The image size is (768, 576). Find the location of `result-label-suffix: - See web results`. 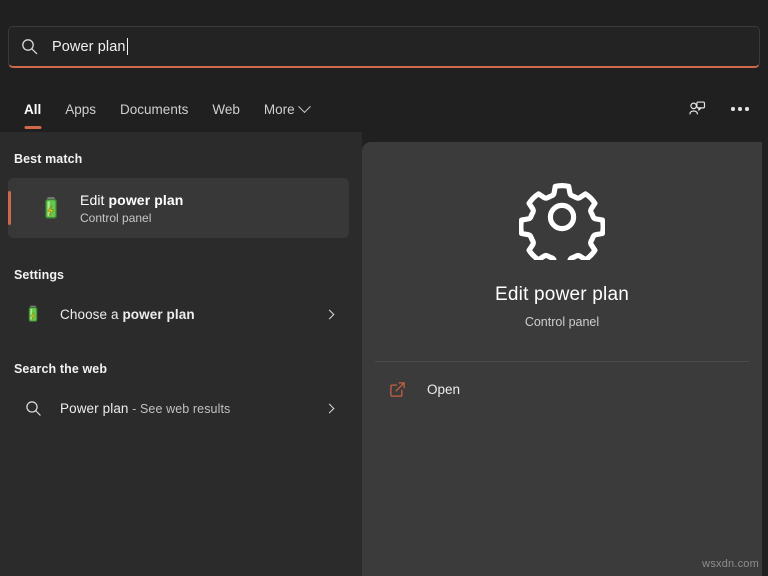

result-label-suffix: - See web results is located at coordinates (179, 408).